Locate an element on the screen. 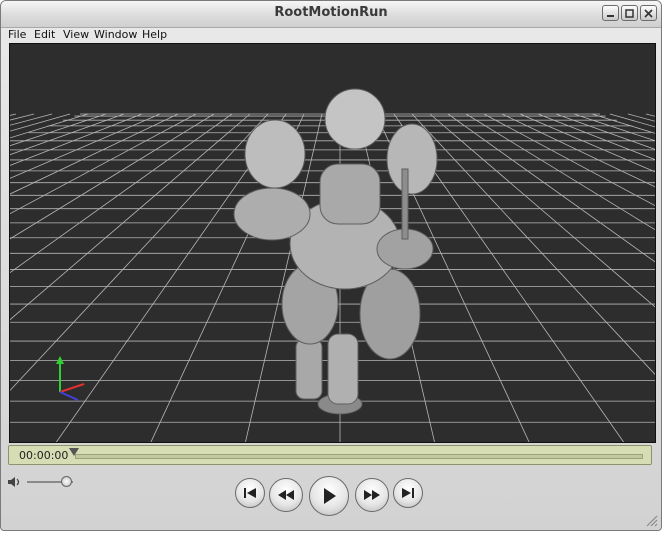 This screenshot has height=533, width=664. minimize-button is located at coordinates (610, 13).